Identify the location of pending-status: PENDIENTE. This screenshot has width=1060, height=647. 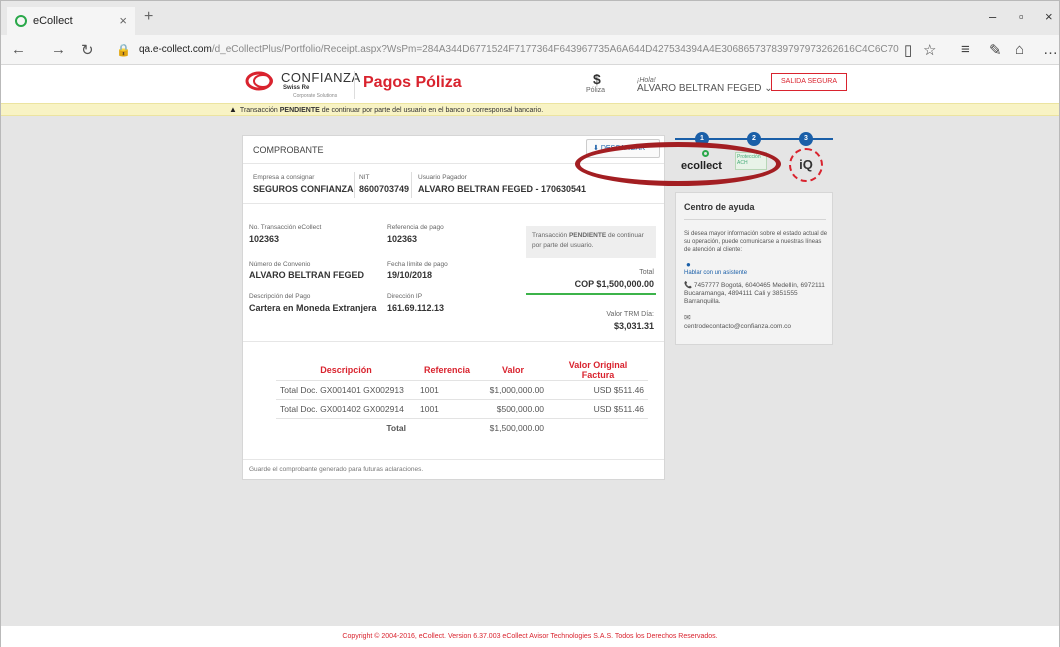
(587, 235).